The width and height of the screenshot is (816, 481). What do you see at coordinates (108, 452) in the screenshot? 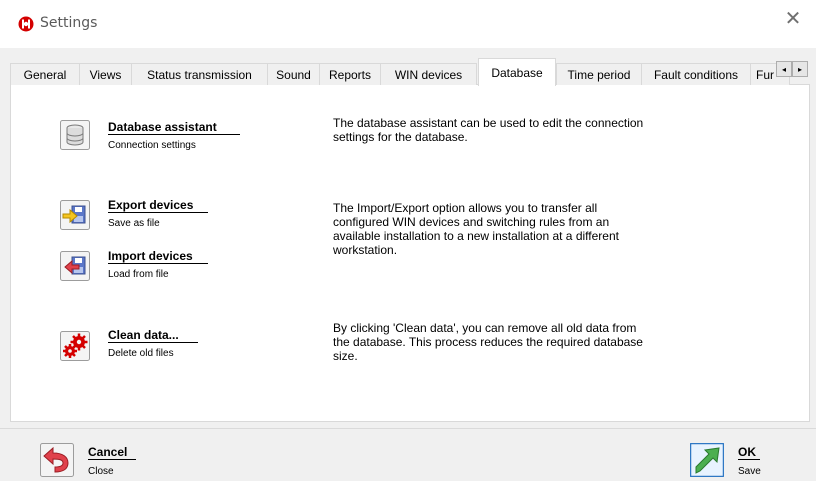
I see `cancel-title: Cancel` at bounding box center [108, 452].